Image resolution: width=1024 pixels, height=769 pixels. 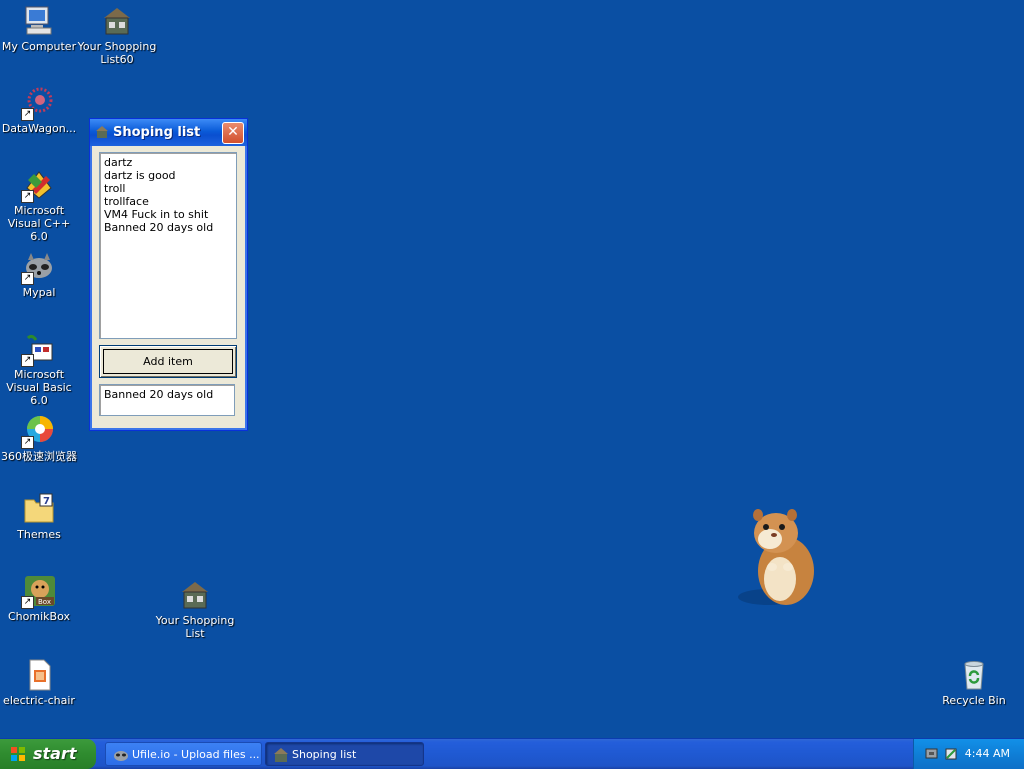 I want to click on close-icon: ✕, so click(x=233, y=132).